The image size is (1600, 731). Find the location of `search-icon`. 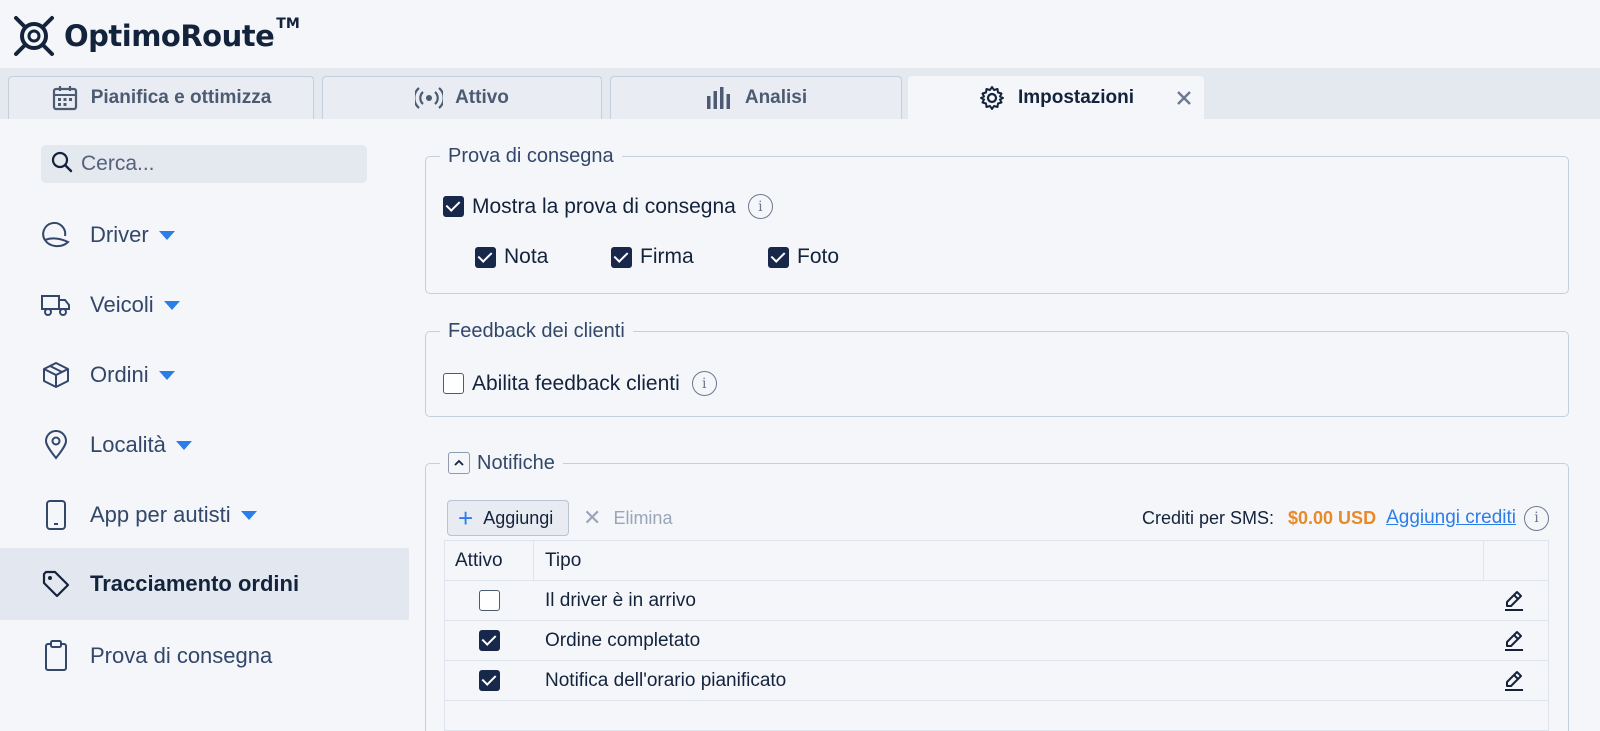

search-icon is located at coordinates (62, 164).